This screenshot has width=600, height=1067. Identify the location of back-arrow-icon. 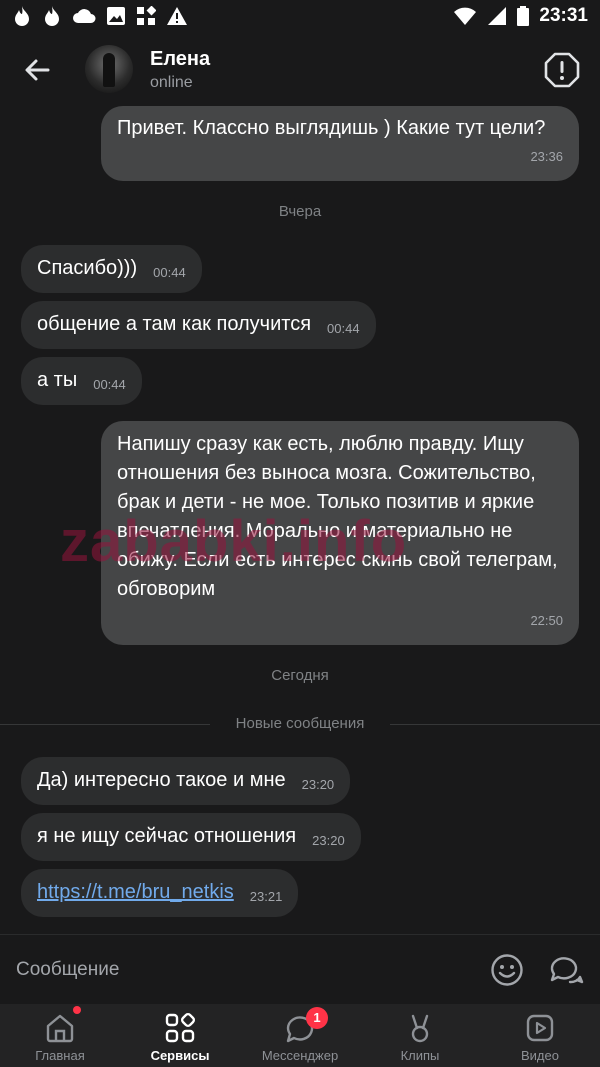
(38, 70).